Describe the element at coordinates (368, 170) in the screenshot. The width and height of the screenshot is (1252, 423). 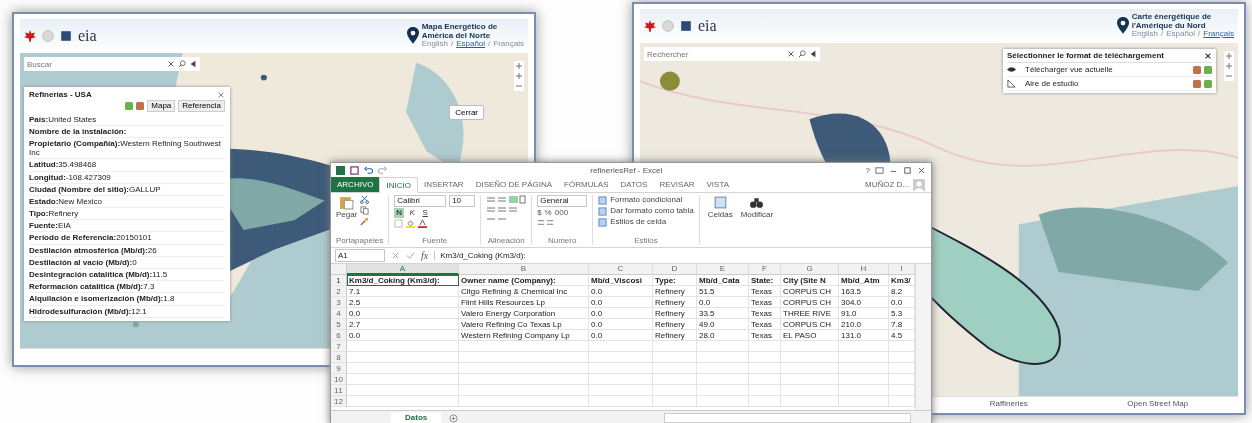
I see `undo-icon` at that location.